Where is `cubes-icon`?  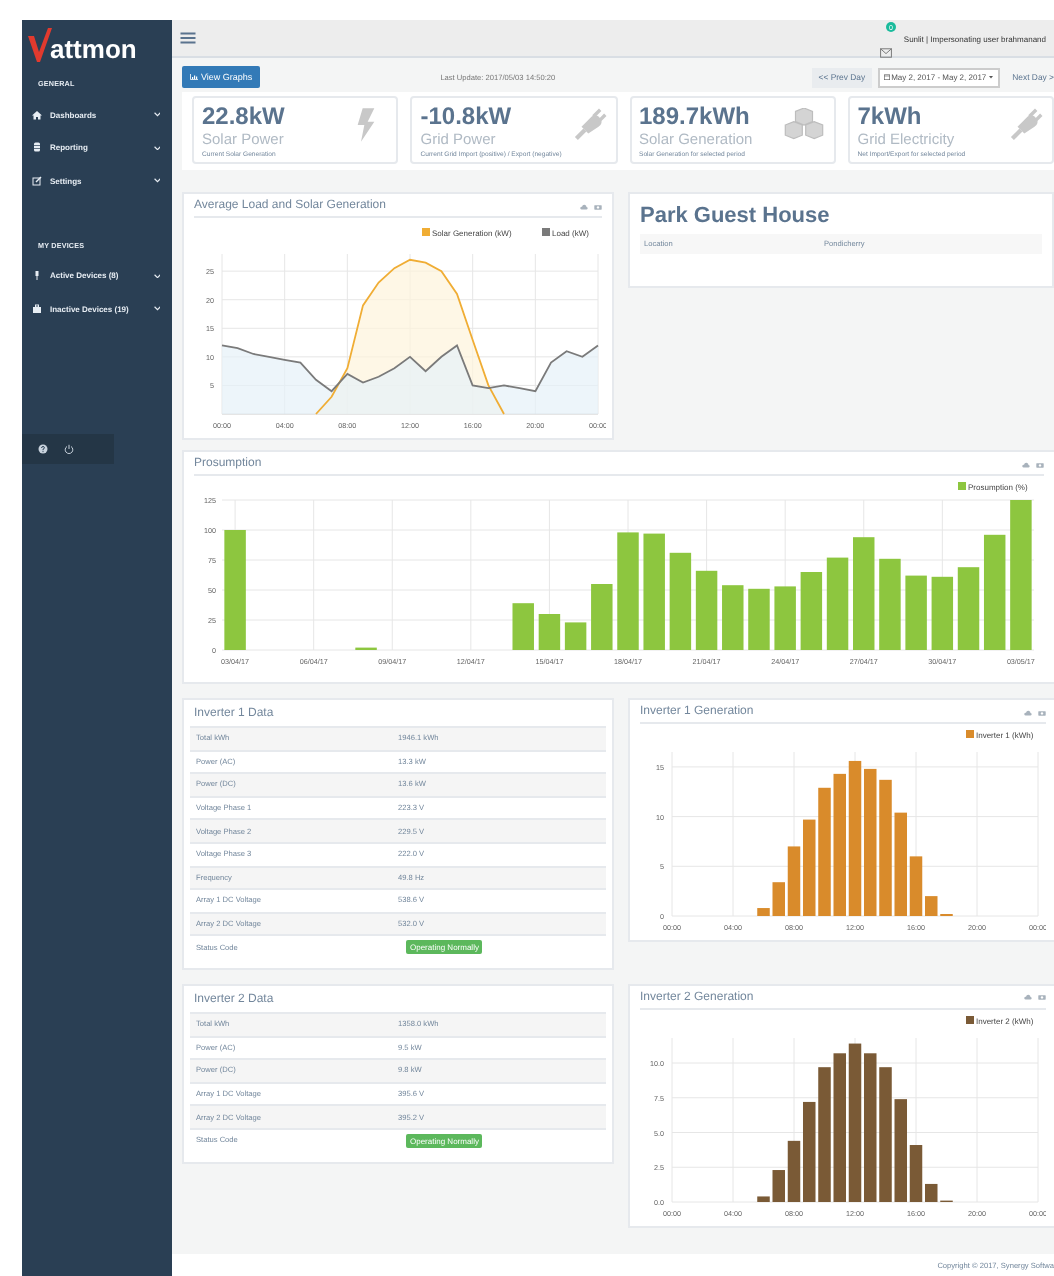
cubes-icon is located at coordinates (803, 125).